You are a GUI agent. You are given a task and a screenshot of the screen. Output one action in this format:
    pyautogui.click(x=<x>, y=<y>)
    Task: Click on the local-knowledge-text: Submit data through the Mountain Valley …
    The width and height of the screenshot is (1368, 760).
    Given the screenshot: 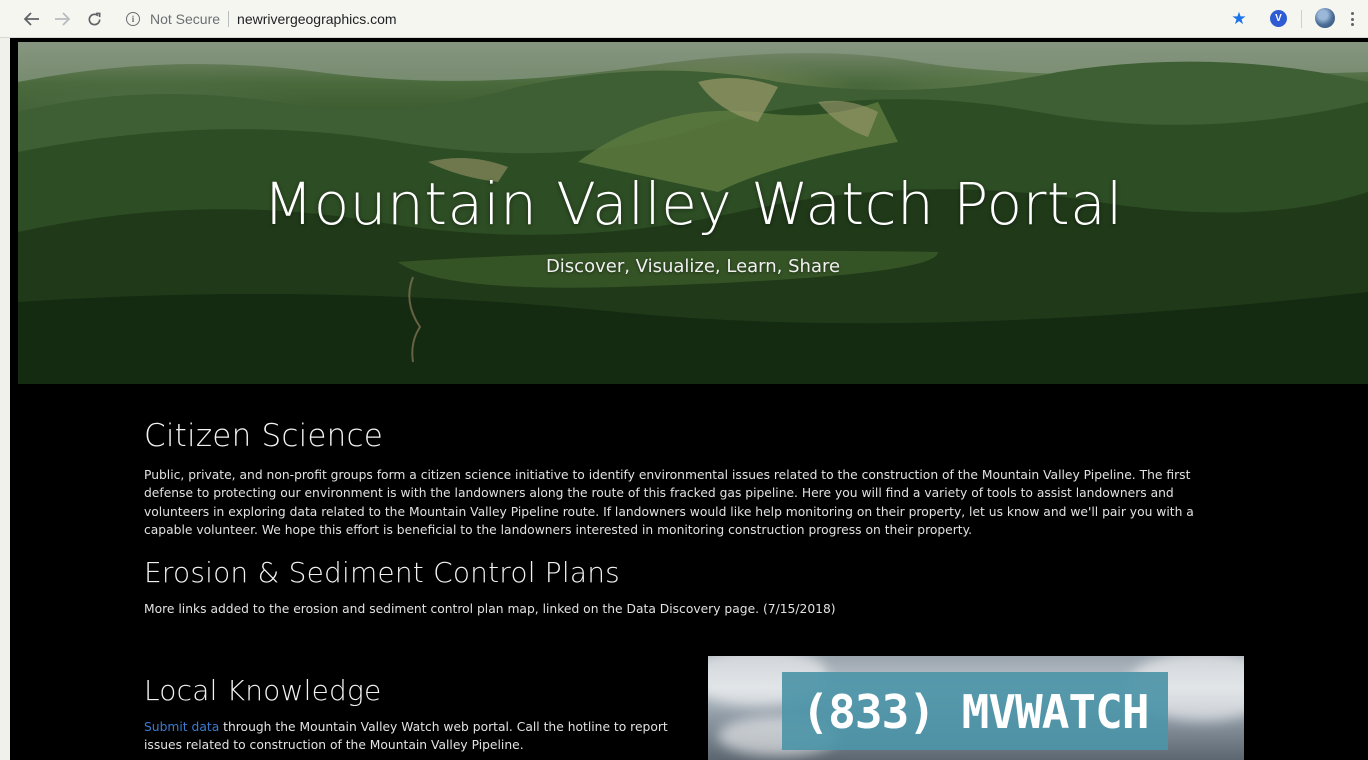 What is the action you would take?
    pyautogui.click(x=414, y=736)
    